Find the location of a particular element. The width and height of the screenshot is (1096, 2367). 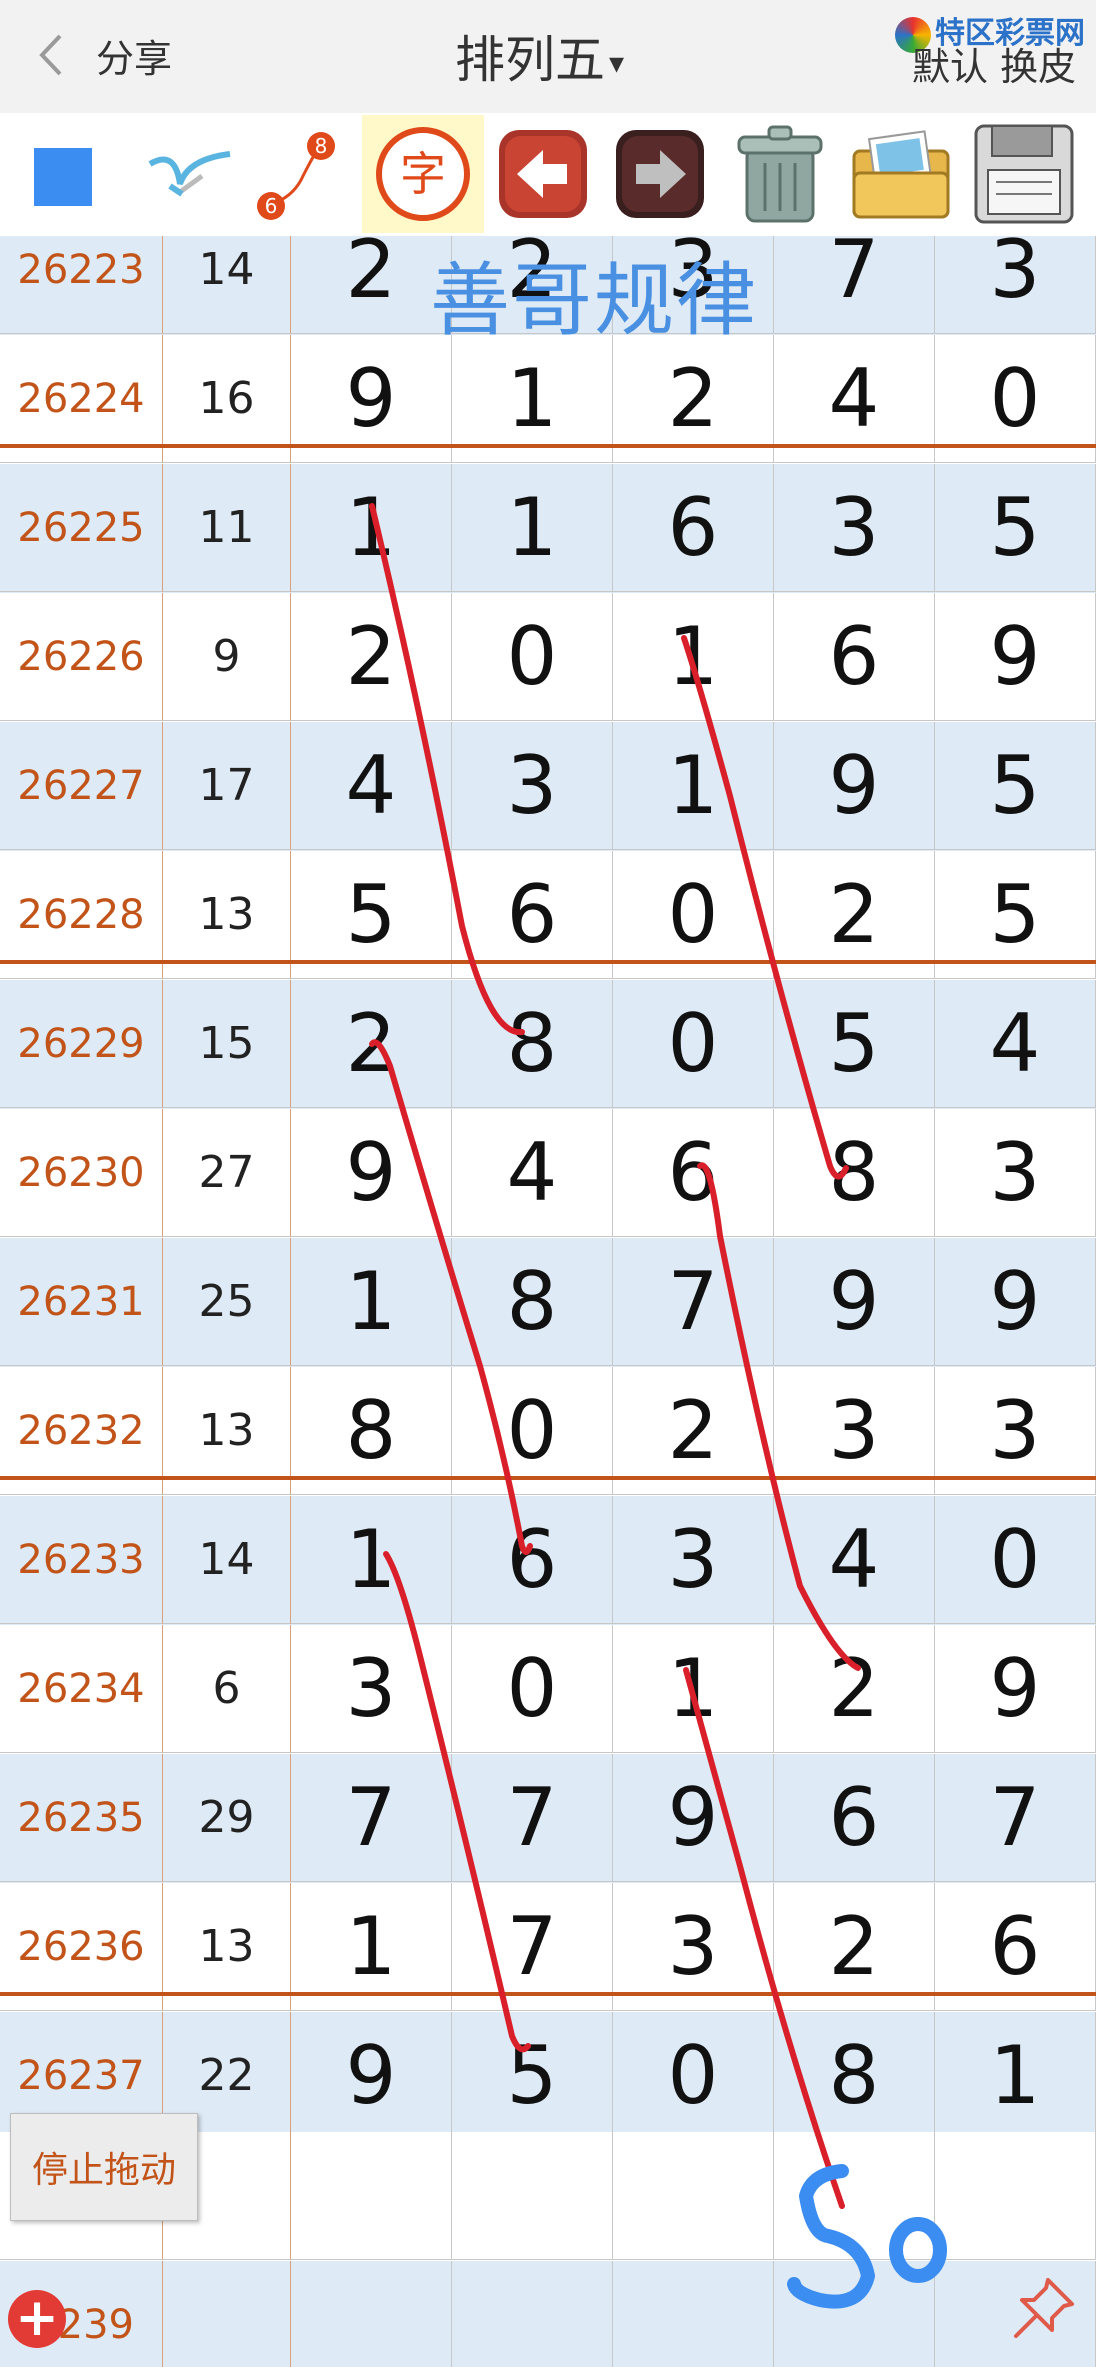

row-digit-3: 7 is located at coordinates (693, 1302).